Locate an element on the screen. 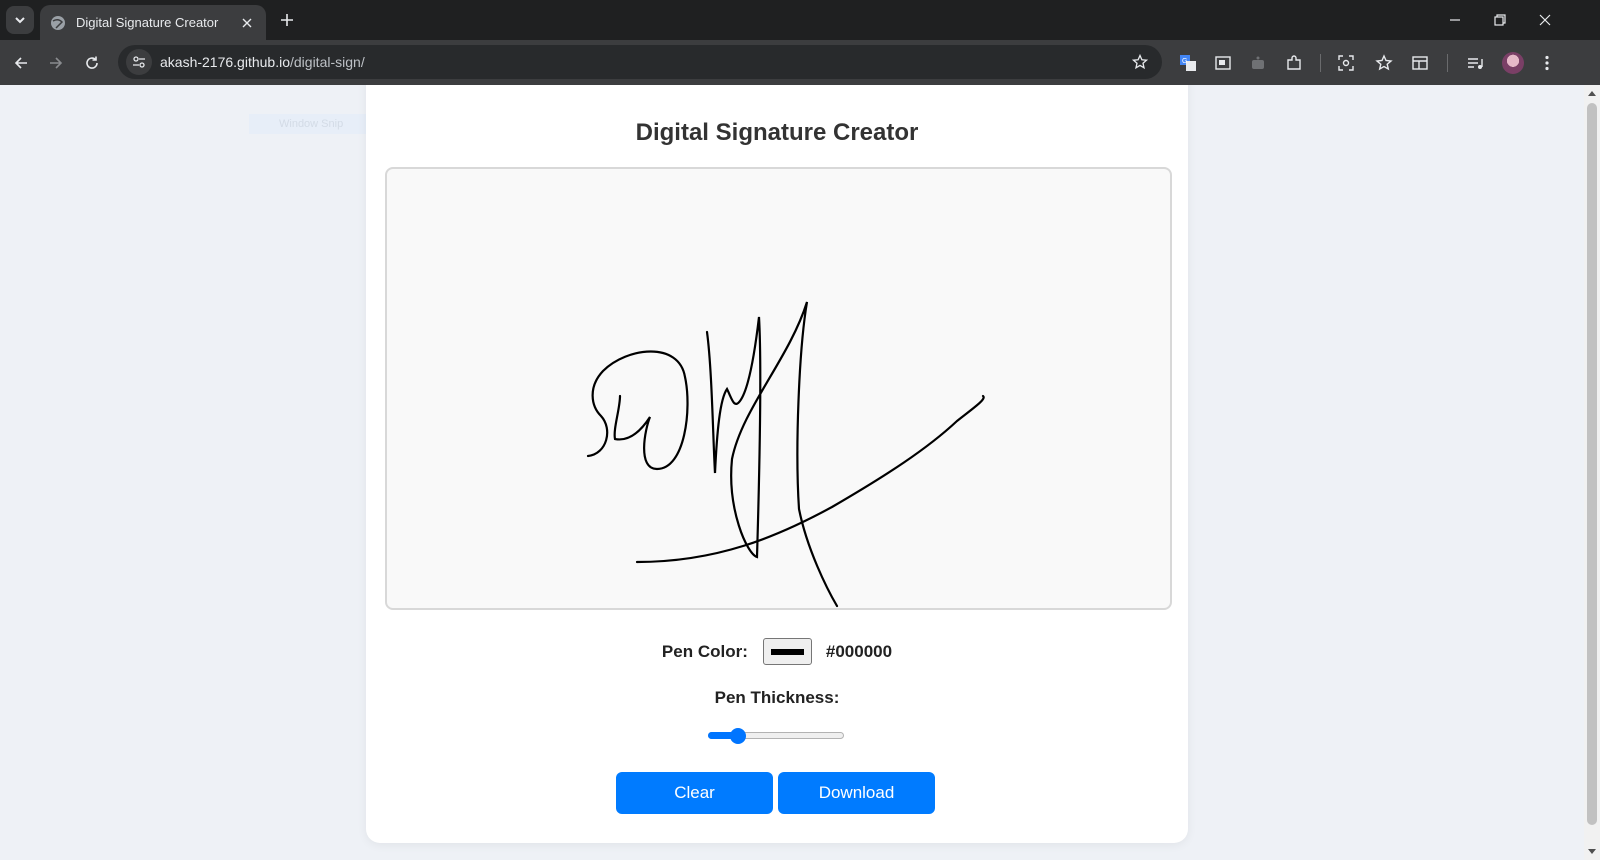  color-preview is located at coordinates (787, 651).